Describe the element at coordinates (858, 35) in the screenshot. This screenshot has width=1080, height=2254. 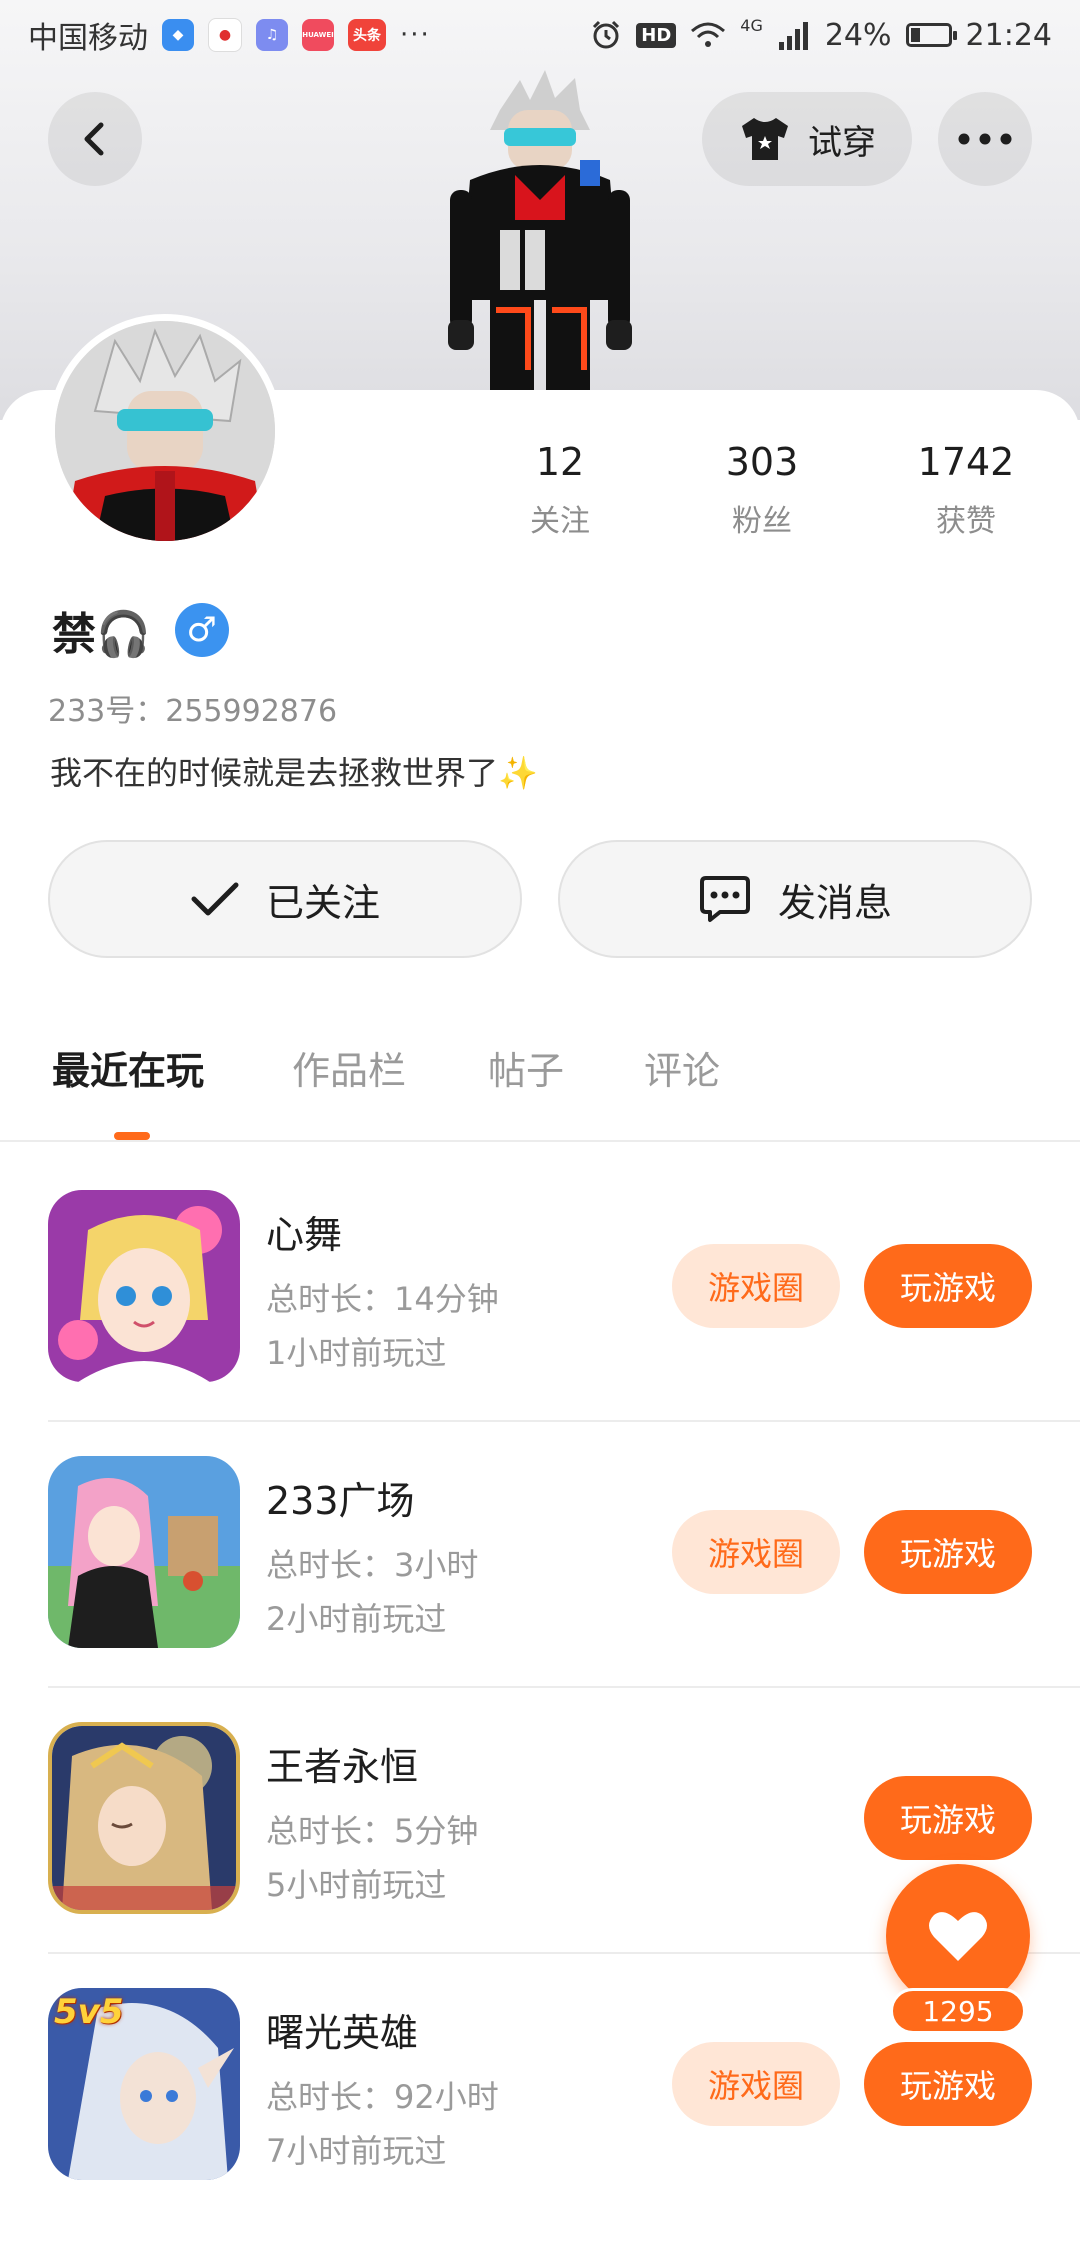
I see `battery-percent: 24%` at that location.